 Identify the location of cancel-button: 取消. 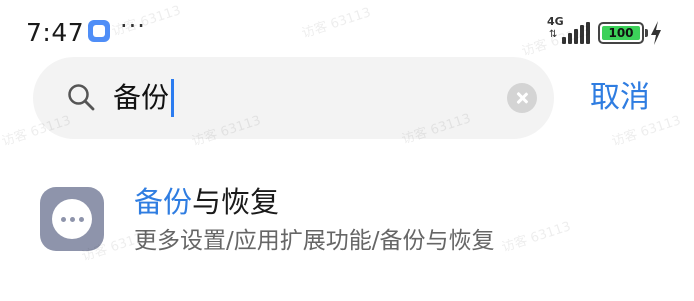
(620, 98).